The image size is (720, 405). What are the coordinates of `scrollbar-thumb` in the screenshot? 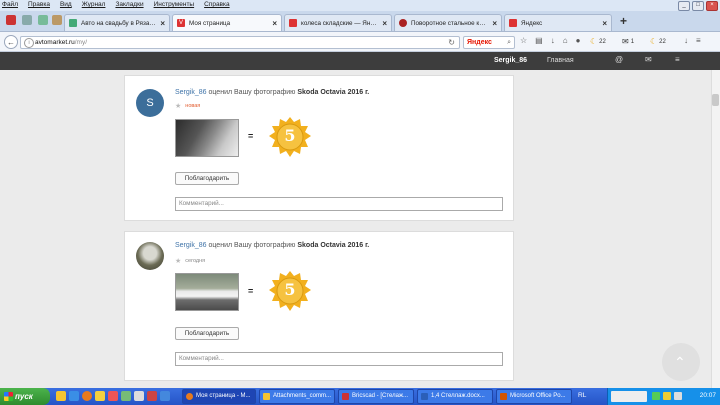 It's located at (715, 100).